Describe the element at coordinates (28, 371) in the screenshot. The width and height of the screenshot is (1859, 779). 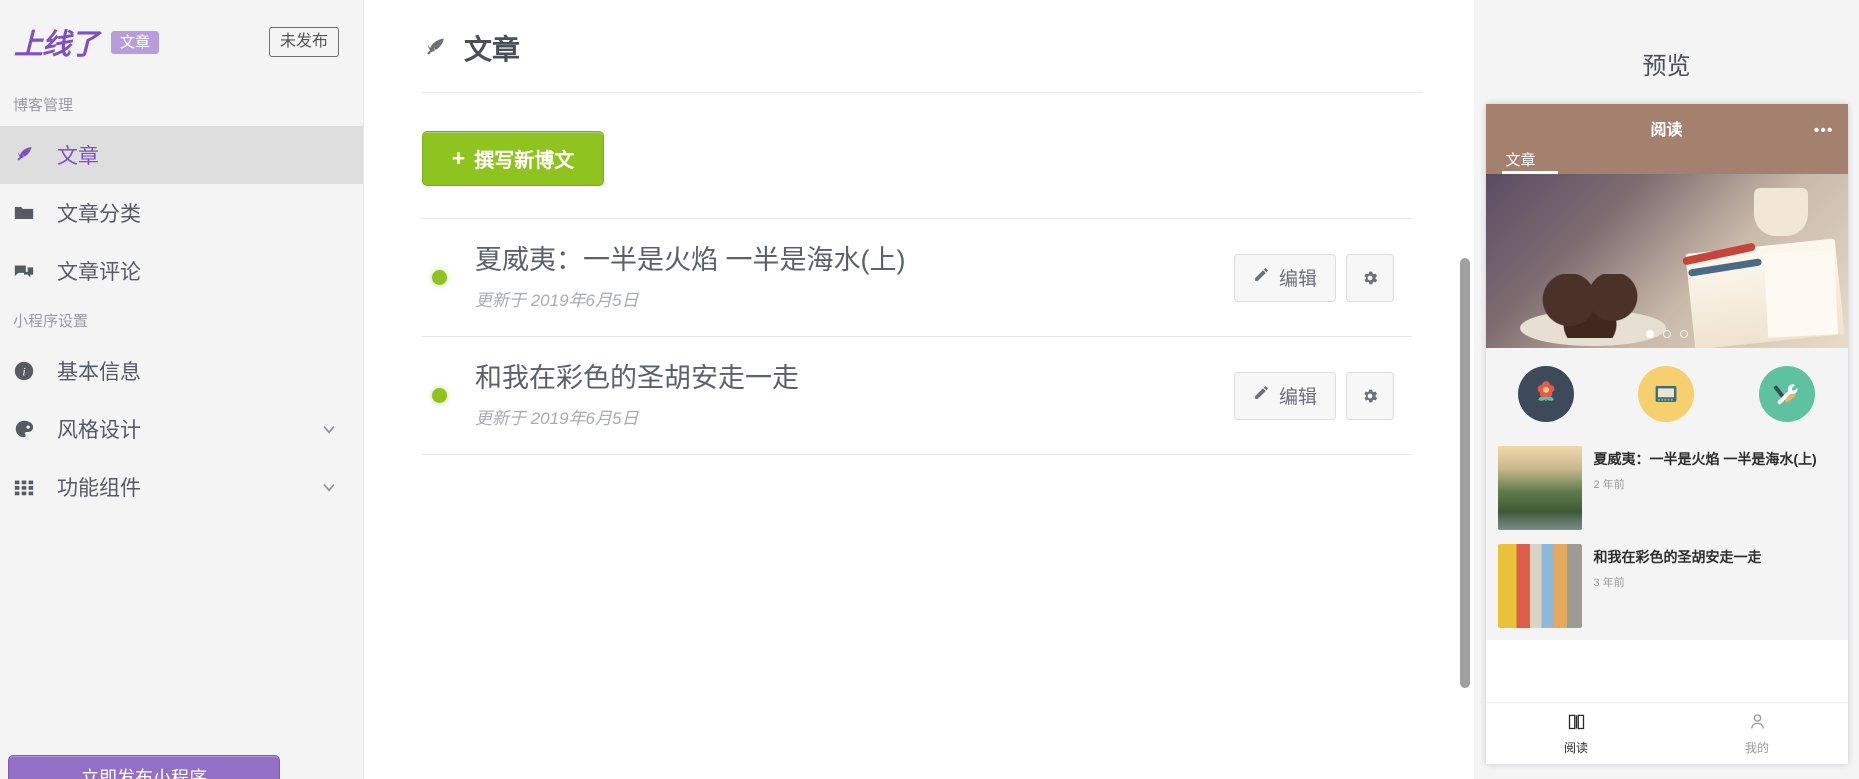
I see `info-icon: i` at that location.